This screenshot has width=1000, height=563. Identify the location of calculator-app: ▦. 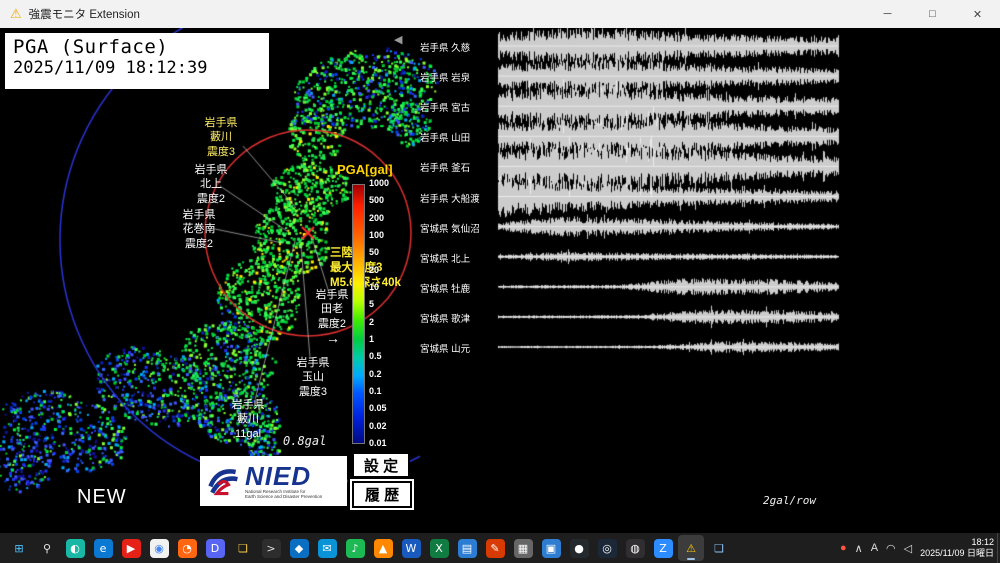
(523, 548).